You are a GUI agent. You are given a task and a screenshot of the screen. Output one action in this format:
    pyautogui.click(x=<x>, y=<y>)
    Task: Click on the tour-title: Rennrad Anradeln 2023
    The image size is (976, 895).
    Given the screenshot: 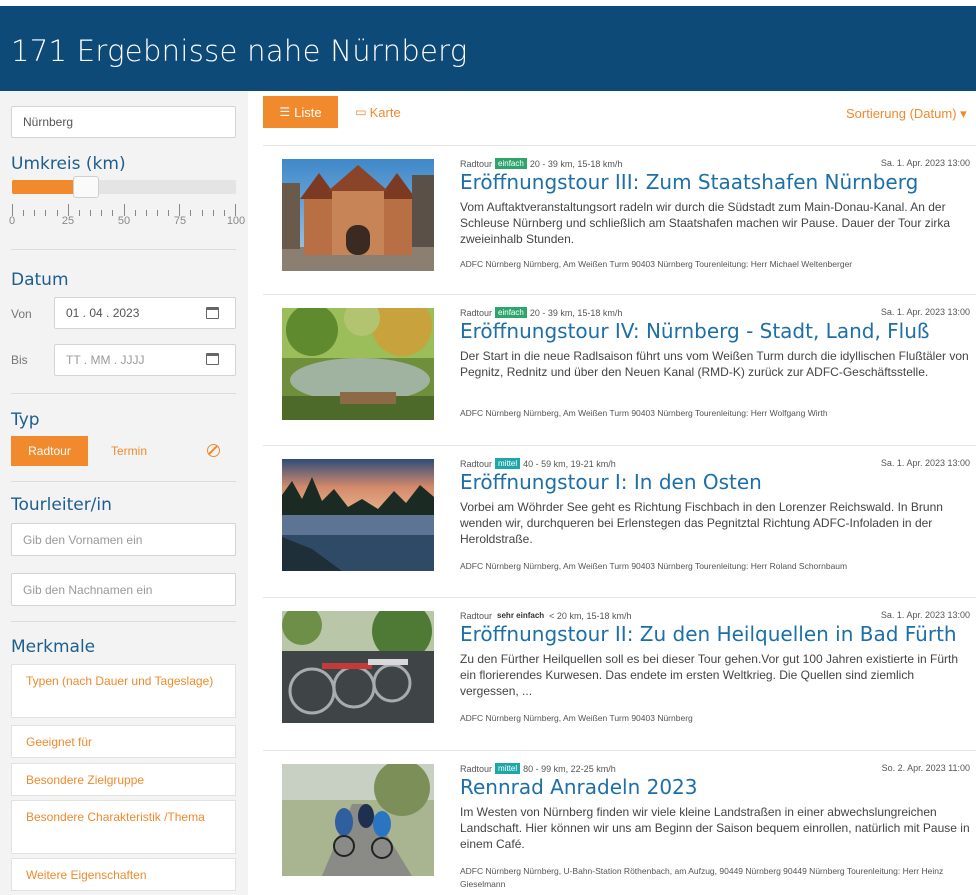 What is the action you would take?
    pyautogui.click(x=579, y=787)
    